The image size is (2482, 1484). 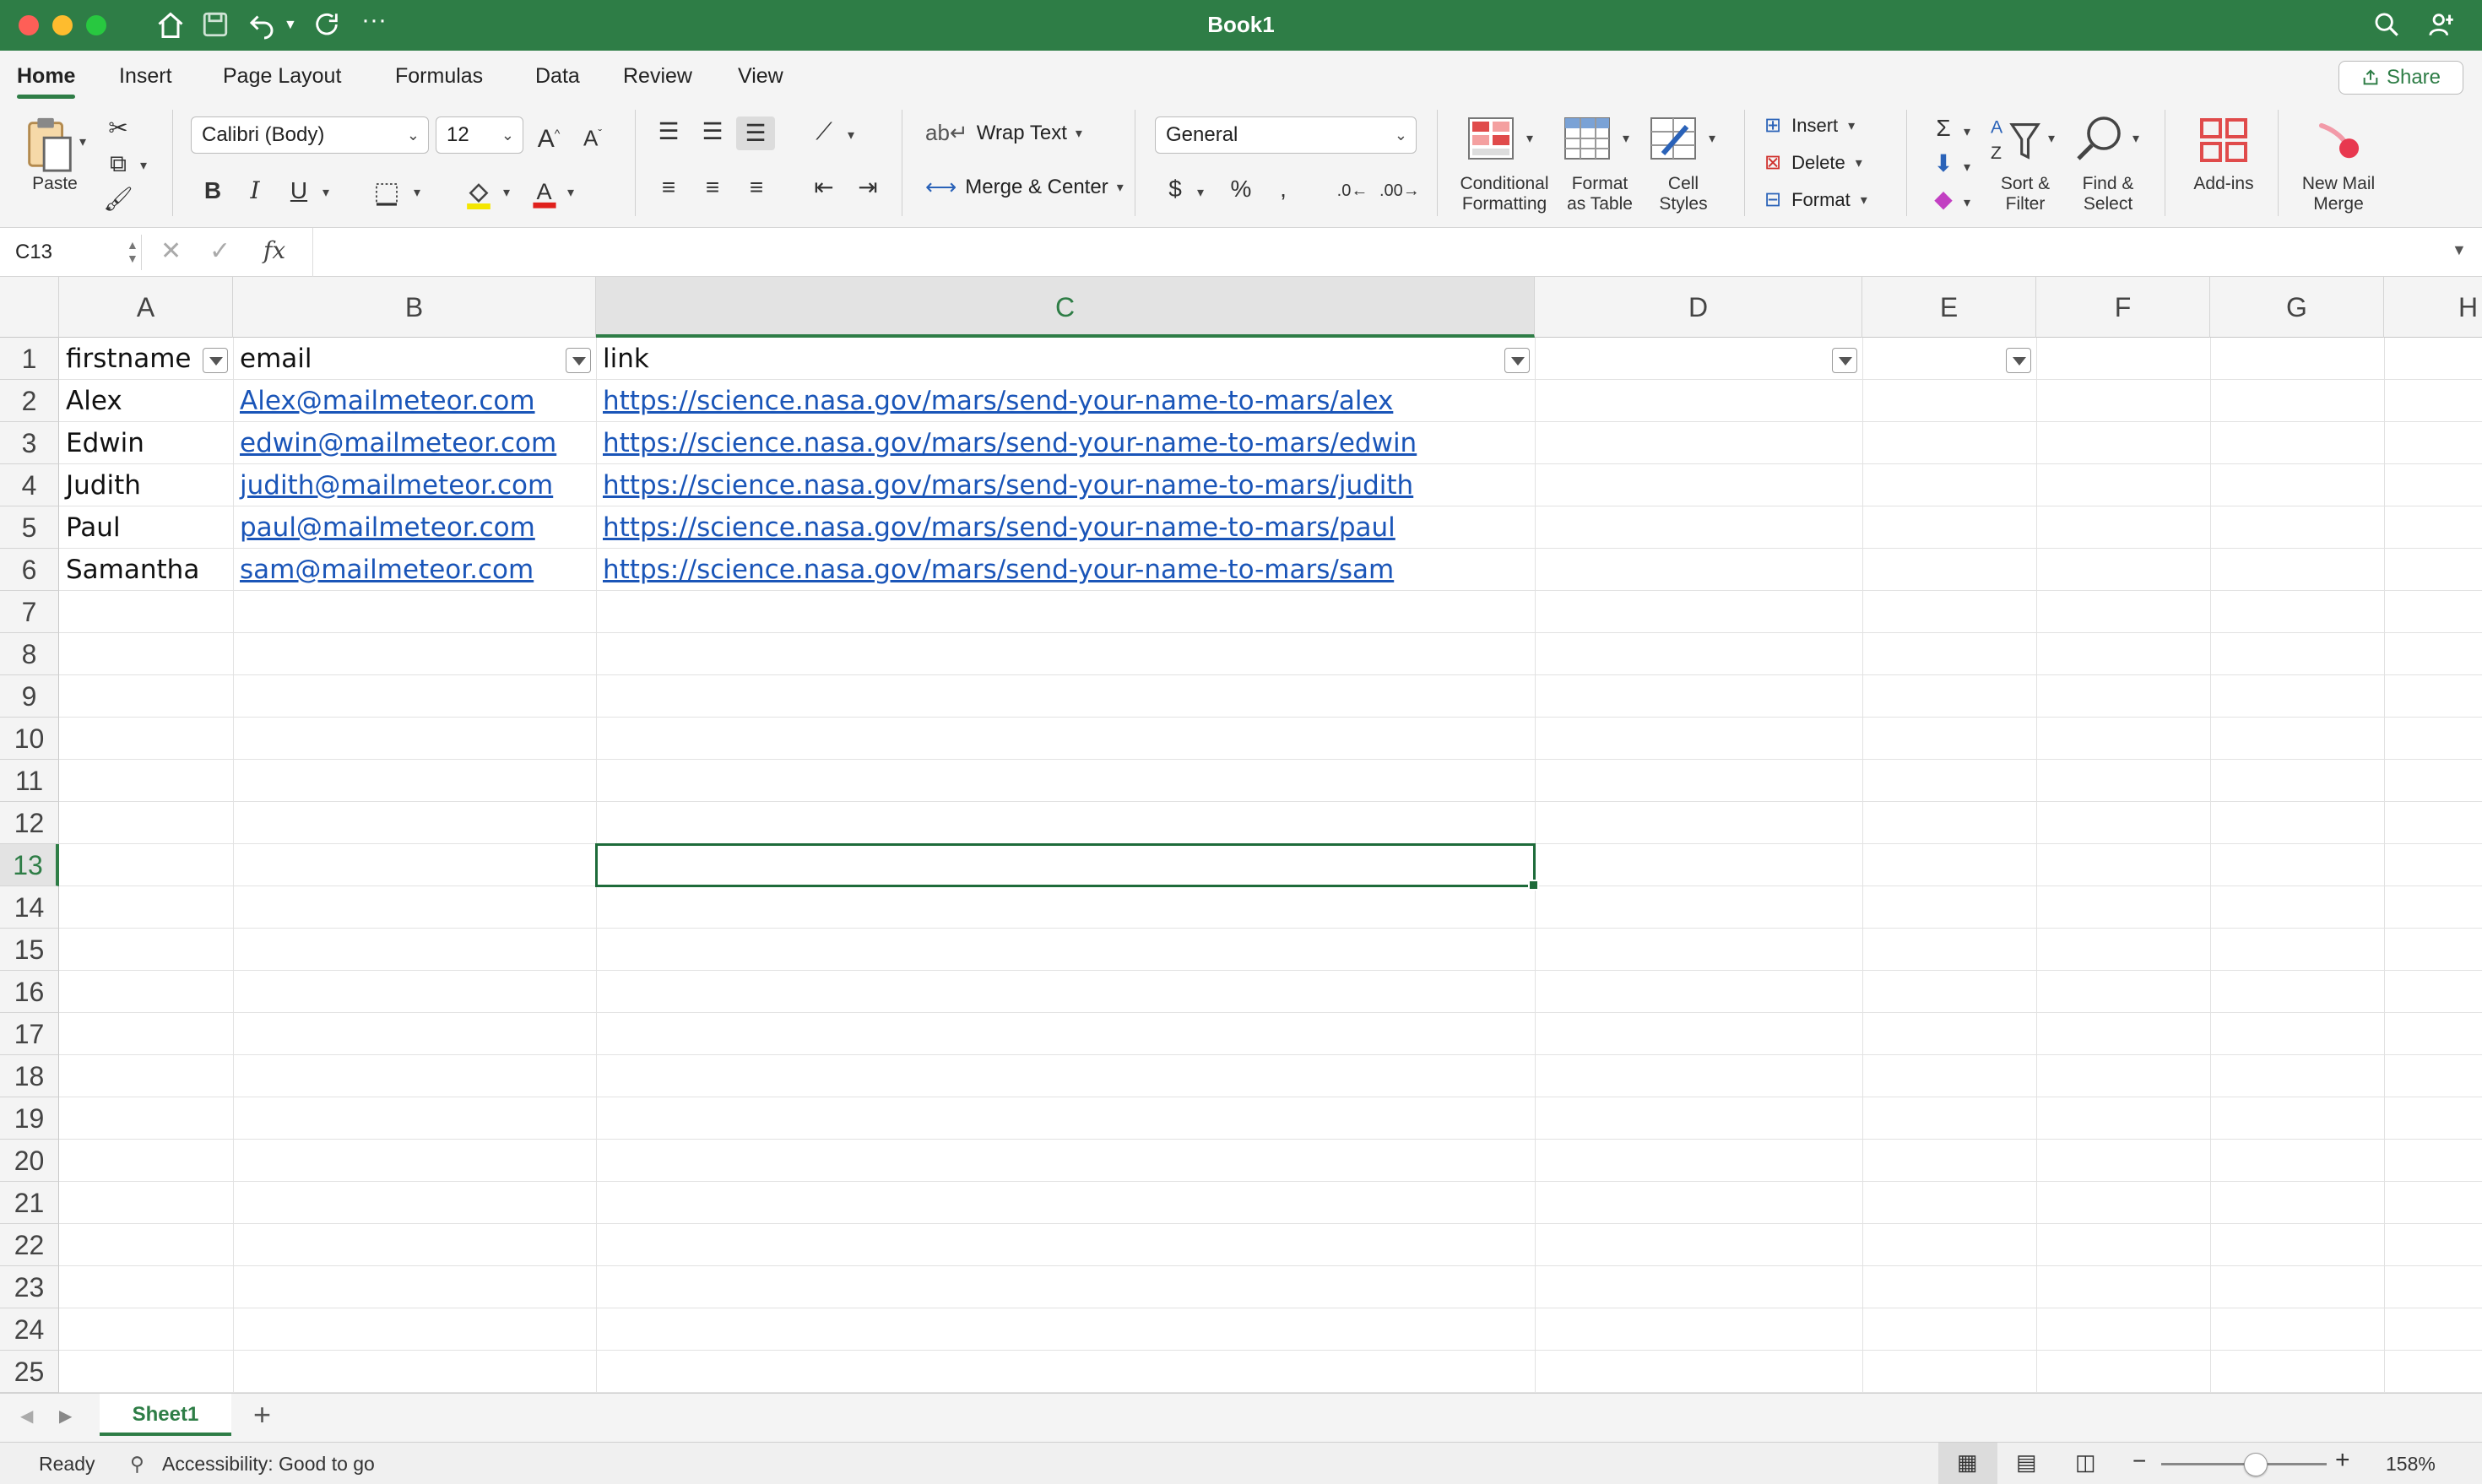 I want to click on clear-dropdown-icon: ▾, so click(x=1967, y=202).